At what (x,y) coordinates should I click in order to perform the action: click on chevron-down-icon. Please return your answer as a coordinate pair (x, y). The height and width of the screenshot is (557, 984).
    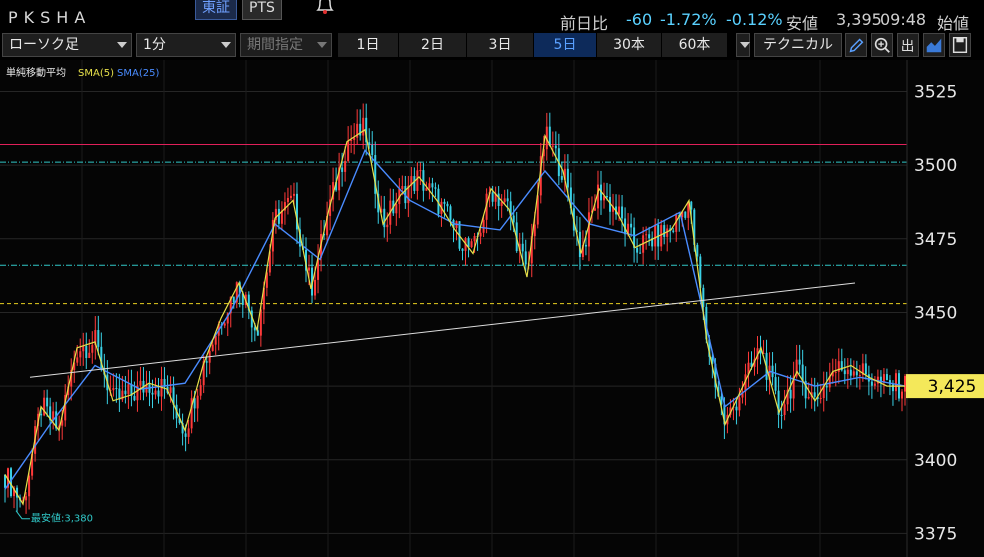
    Looking at the image, I should click on (322, 45).